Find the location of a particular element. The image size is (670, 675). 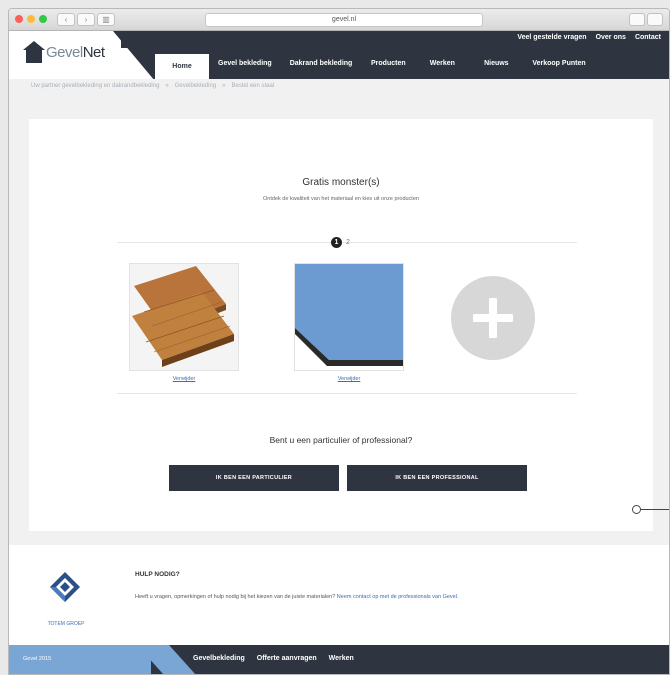

blue-panel-image is located at coordinates (349, 317).